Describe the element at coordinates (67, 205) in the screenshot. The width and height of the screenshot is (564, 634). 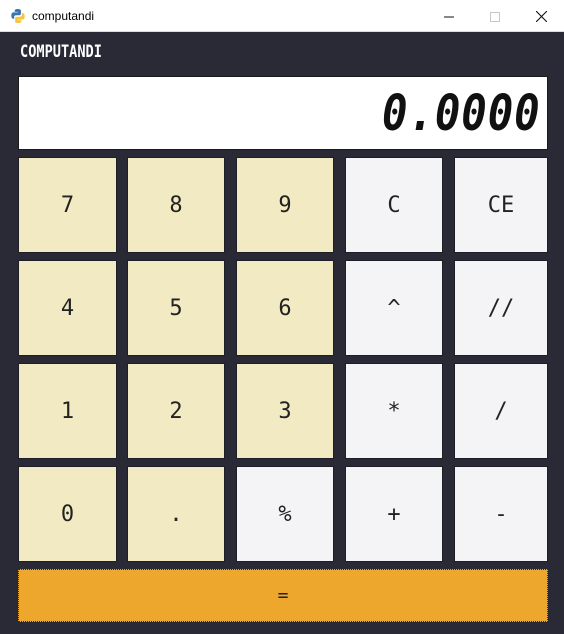
I see `key-7: 7` at that location.